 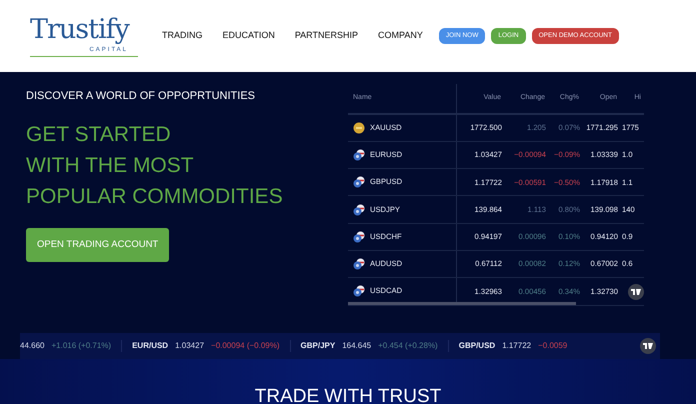 I want to click on ticker-change: −0.0059, so click(x=553, y=346).